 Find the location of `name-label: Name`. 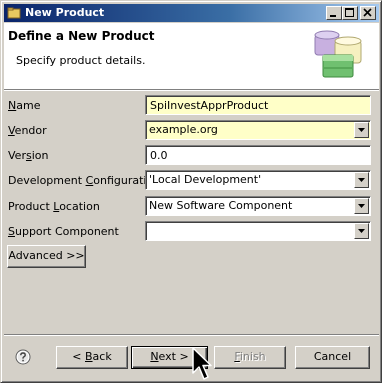

name-label: Name is located at coordinates (24, 105).